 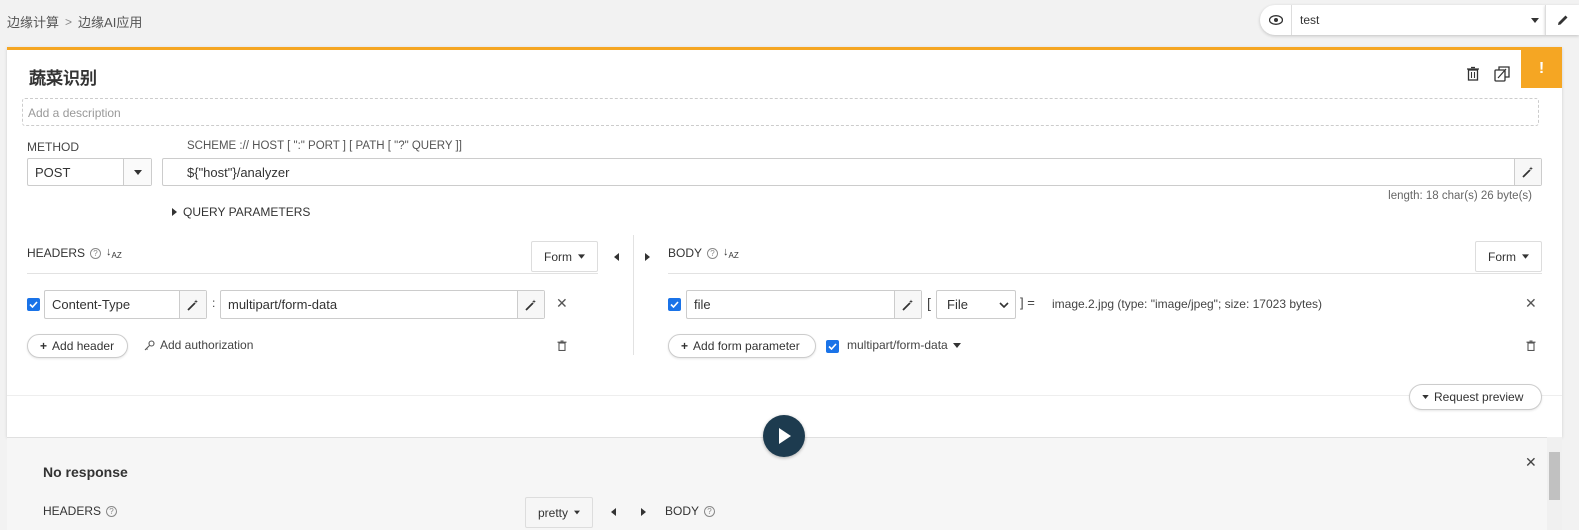 I want to click on response-body-heading: BODY ?, so click(x=690, y=511).